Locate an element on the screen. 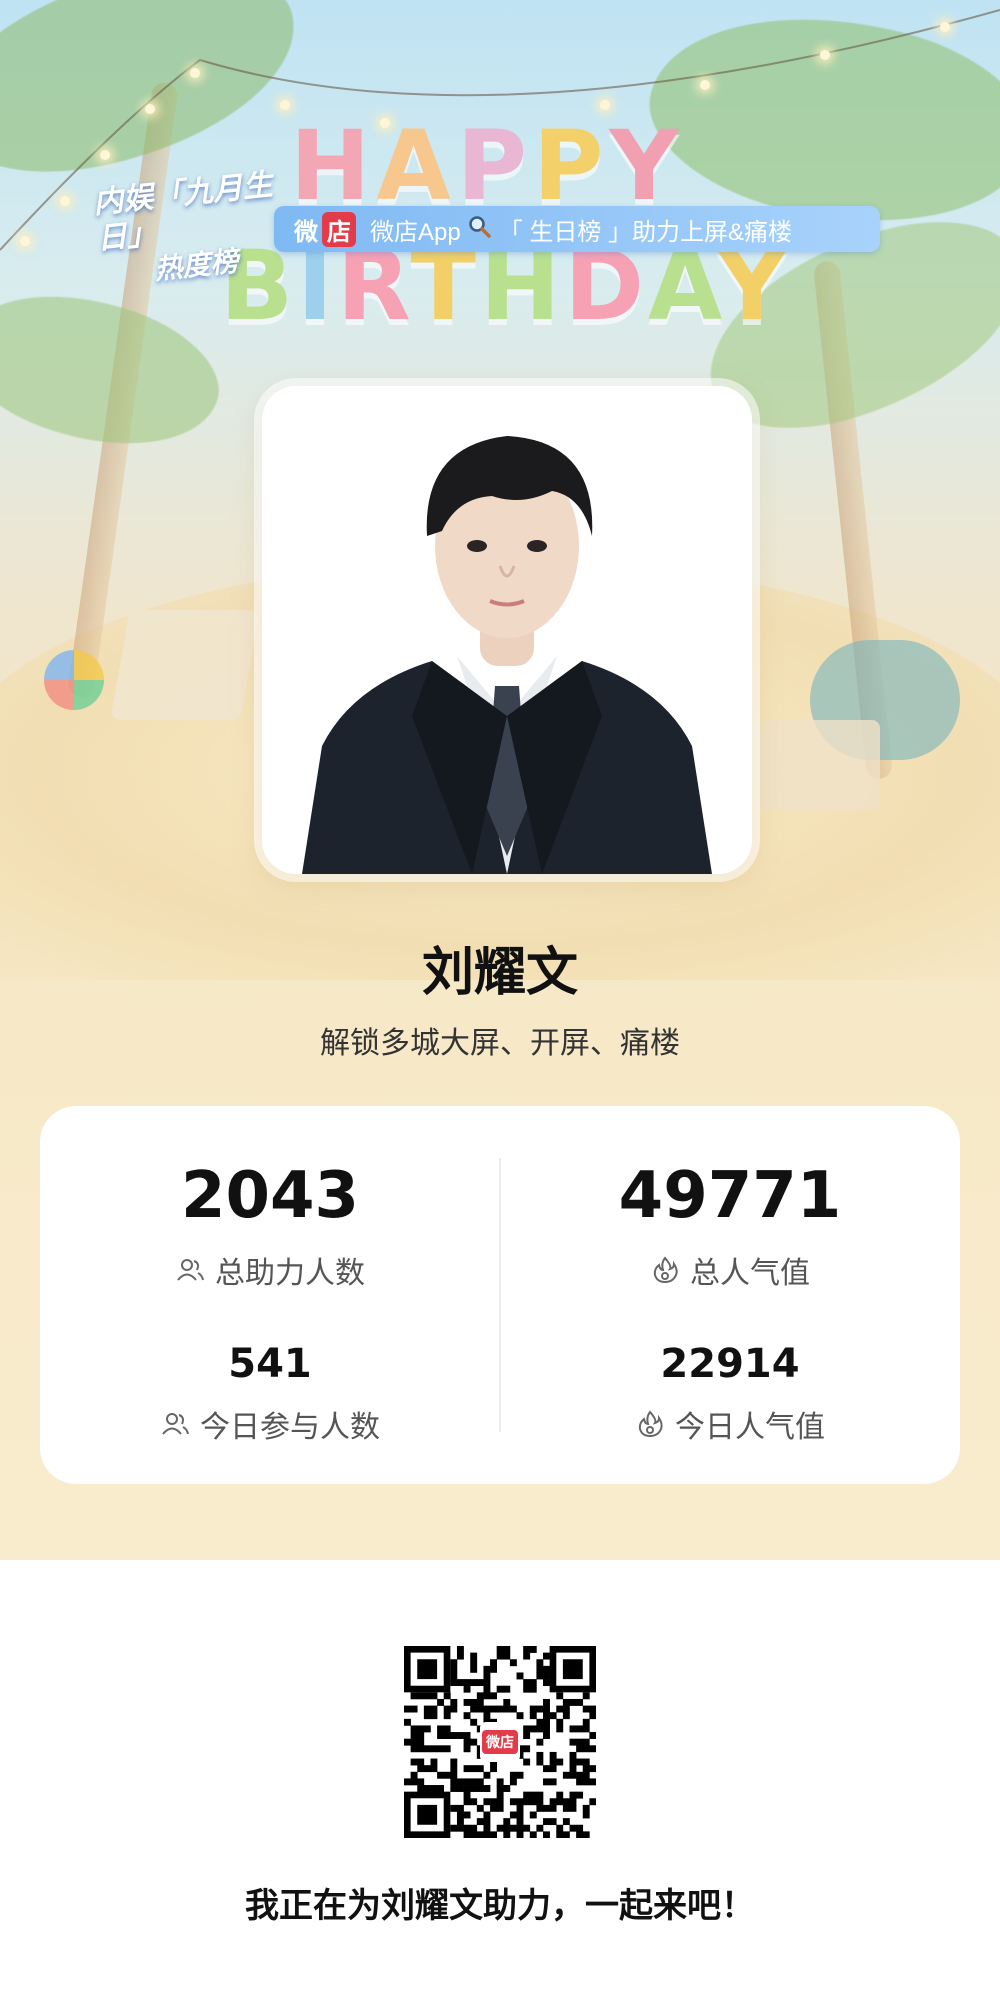 The width and height of the screenshot is (1000, 2000). today-popularity-value: 22914 is located at coordinates (730, 1364).